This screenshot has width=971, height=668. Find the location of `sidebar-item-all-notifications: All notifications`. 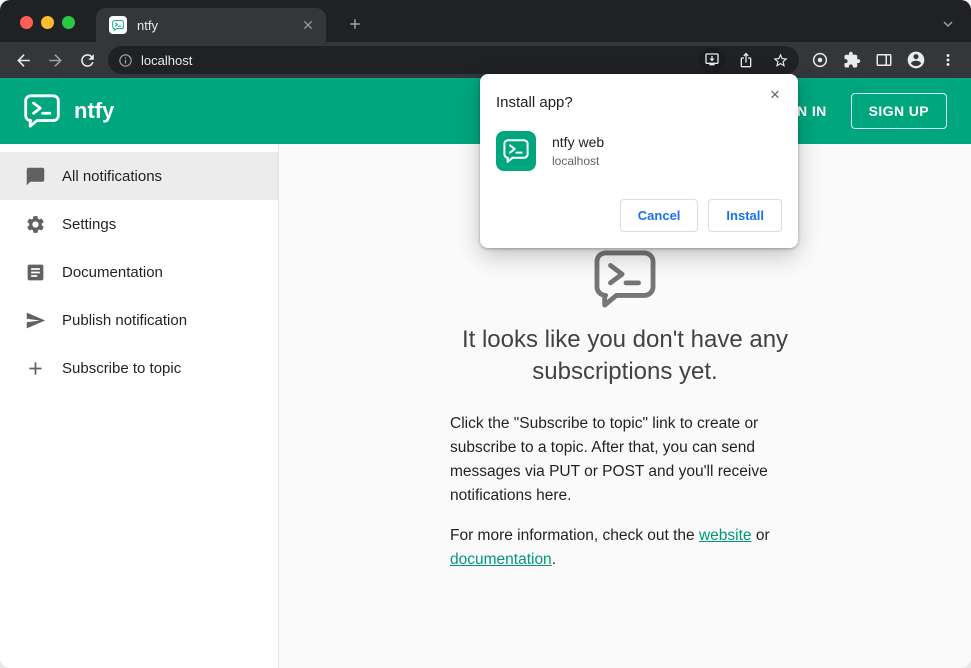

sidebar-item-all-notifications: All notifications is located at coordinates (139, 176).